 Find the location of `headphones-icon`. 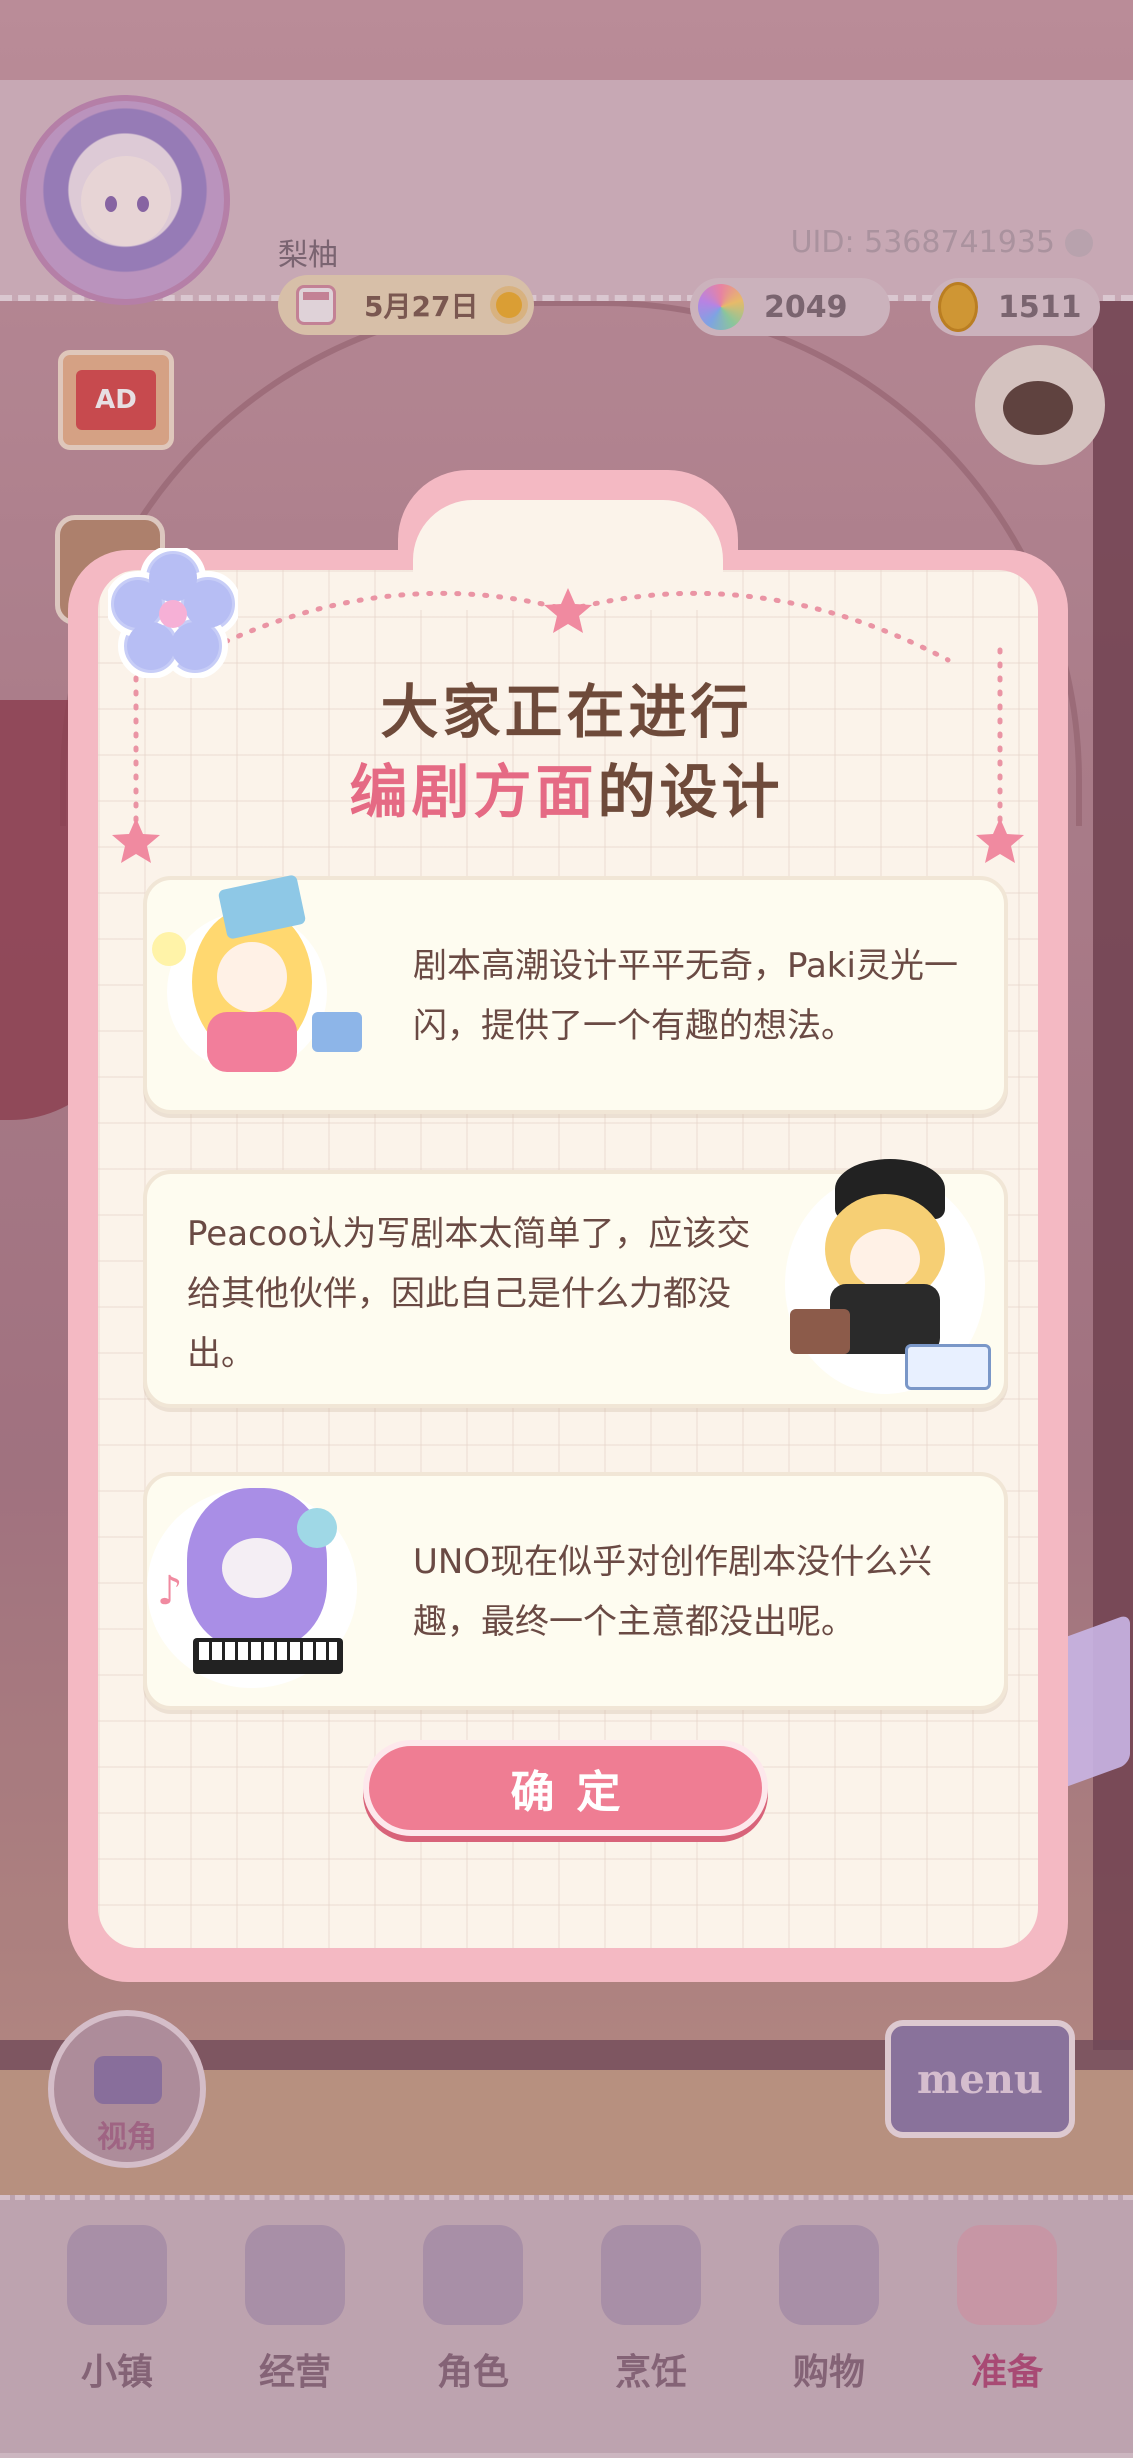

headphones-icon is located at coordinates (317, 1528).